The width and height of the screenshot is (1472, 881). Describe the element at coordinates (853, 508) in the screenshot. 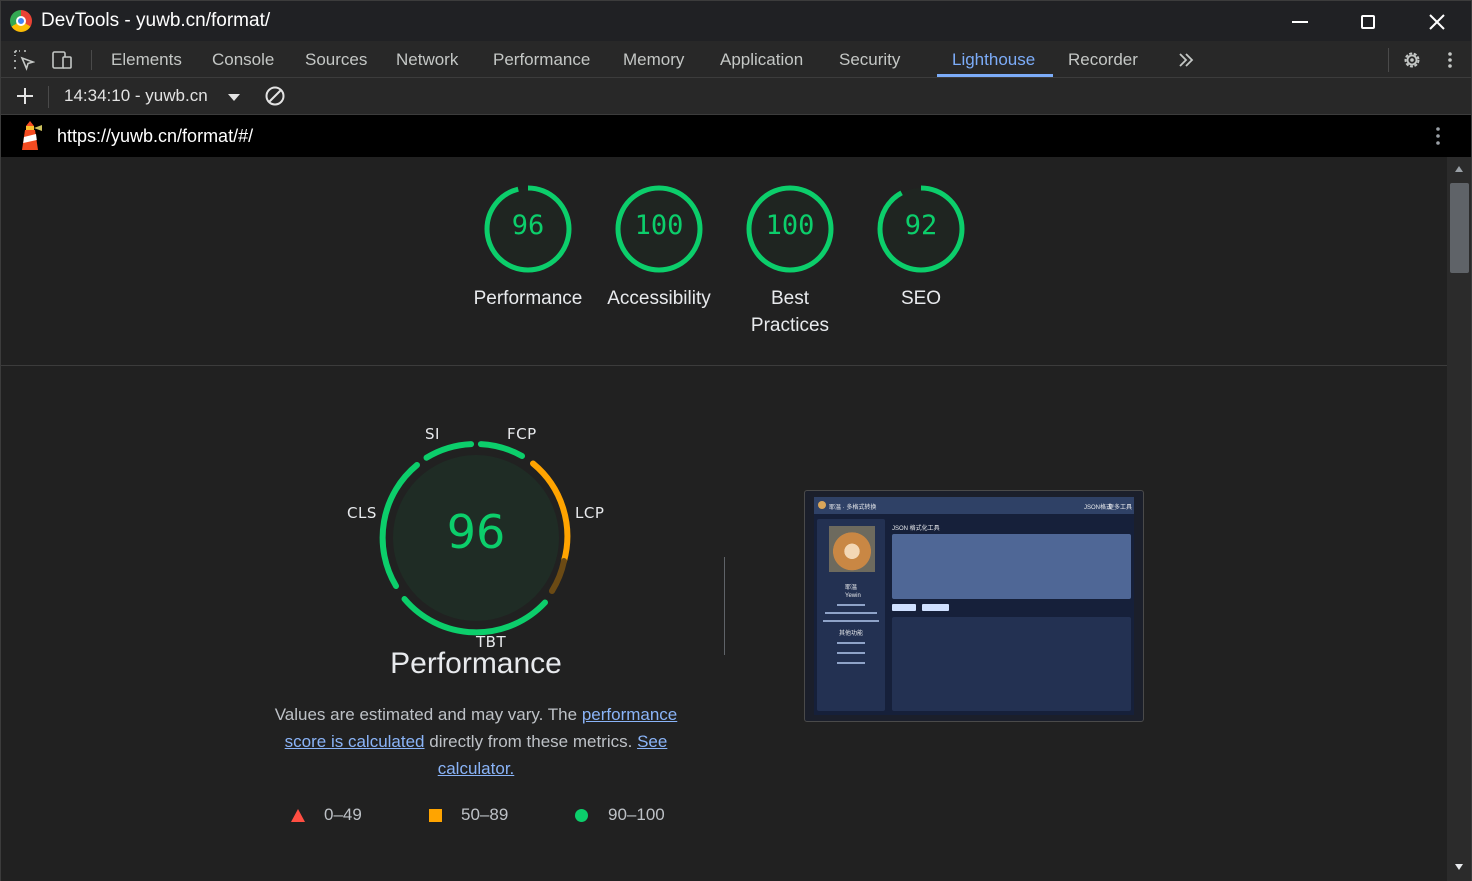

I see `screenshot-header-text: 耶温 · 多格式转换` at that location.